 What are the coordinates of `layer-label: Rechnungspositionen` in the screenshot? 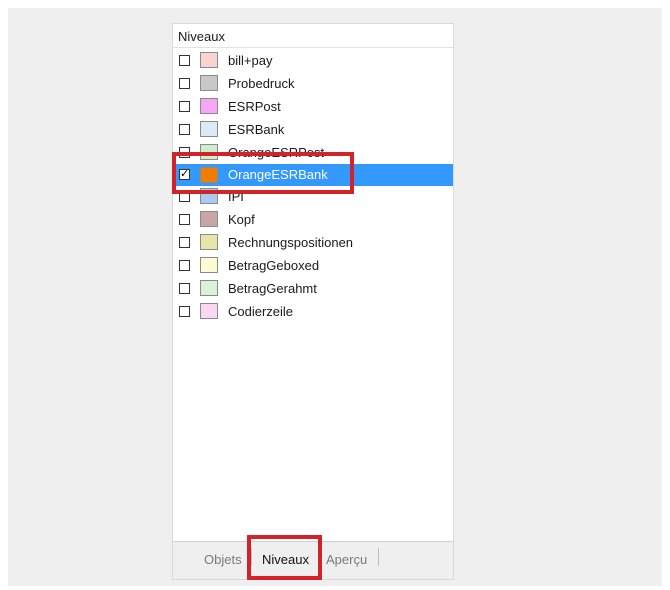 It's located at (291, 242).